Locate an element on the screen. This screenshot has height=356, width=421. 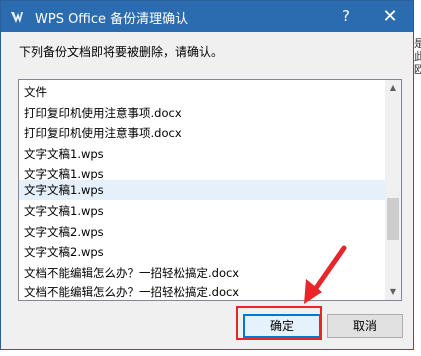
scroll-thumb is located at coordinates (393, 219).